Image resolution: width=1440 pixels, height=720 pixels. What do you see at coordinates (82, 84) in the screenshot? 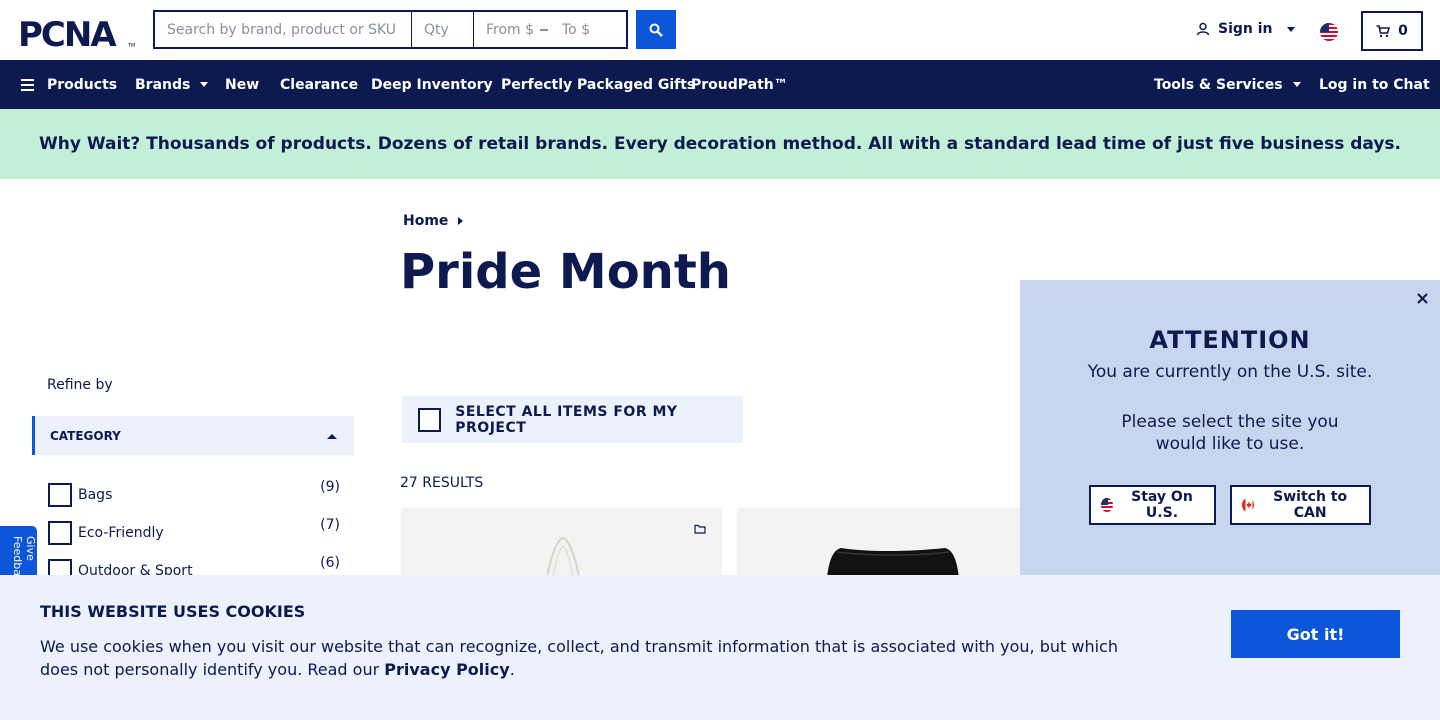
I see `nav-products-label: Products` at bounding box center [82, 84].